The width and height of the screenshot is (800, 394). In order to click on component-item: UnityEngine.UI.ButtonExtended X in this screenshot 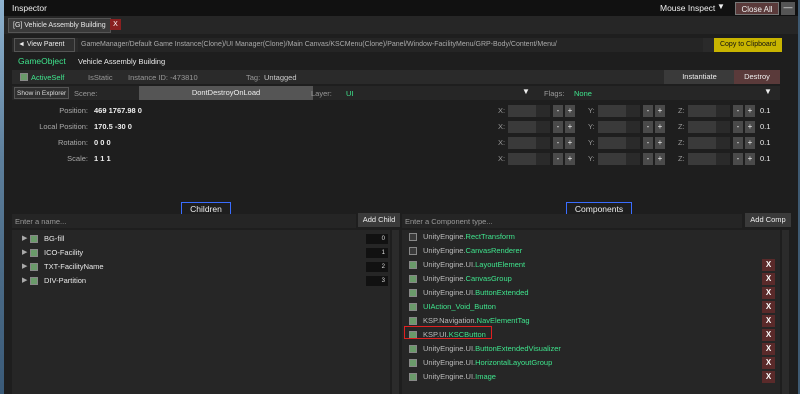, I will do `click(592, 293)`.